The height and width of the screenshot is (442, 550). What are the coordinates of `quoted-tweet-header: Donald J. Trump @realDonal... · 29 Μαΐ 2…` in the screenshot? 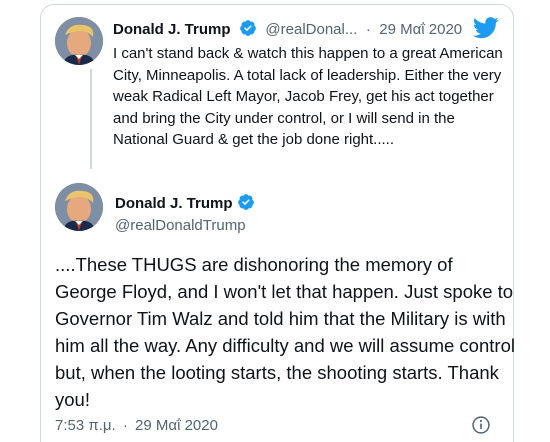 It's located at (289, 29).